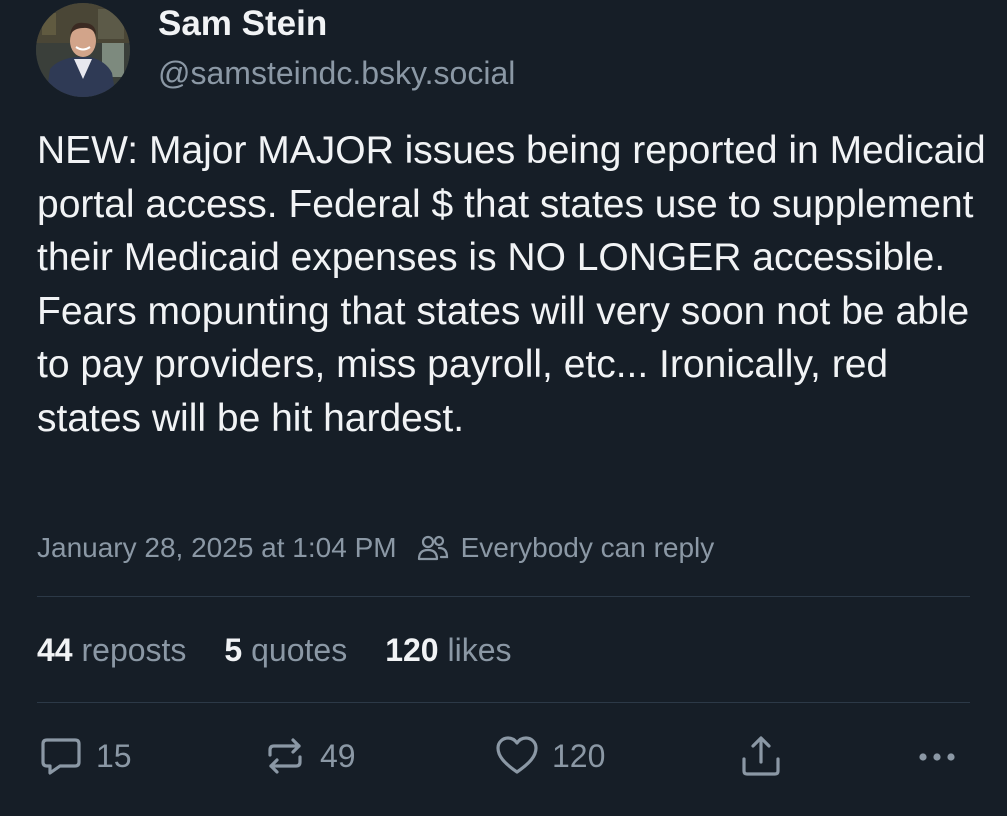  I want to click on post-actions: 15 49 120, so click(503, 756).